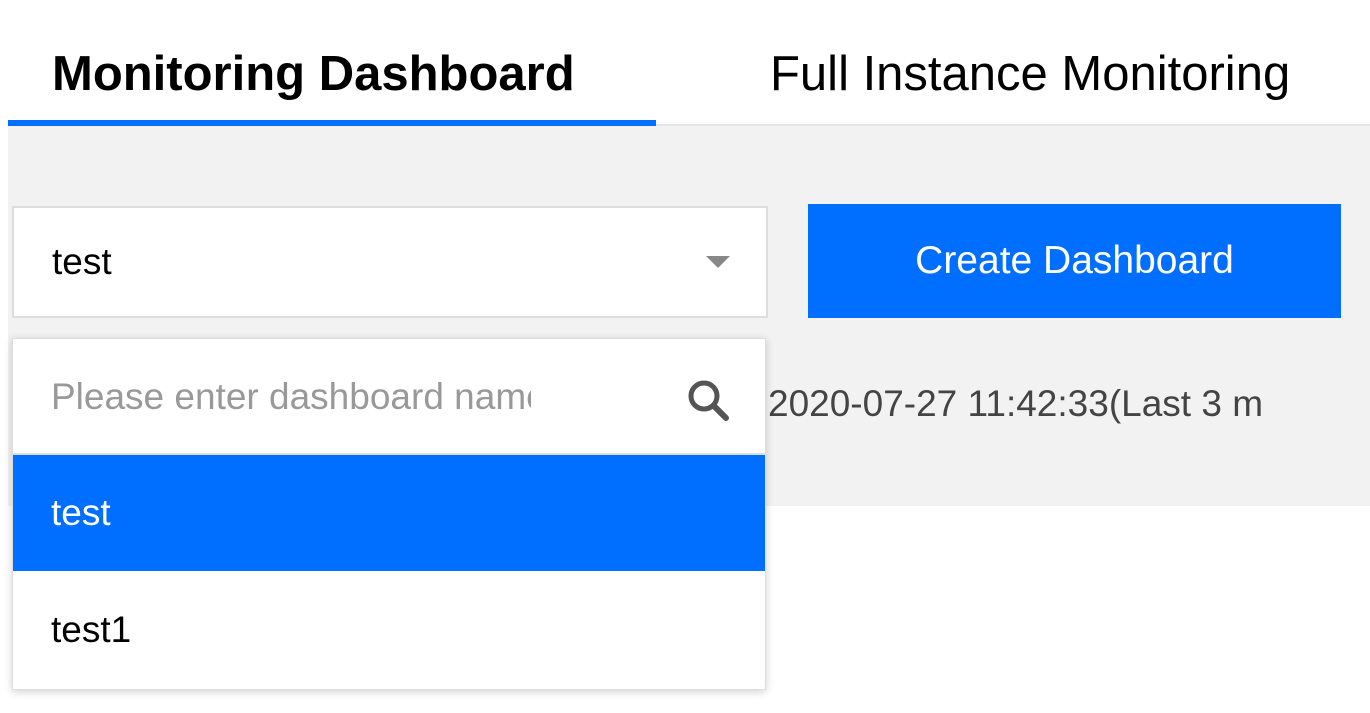 Image resolution: width=1370 pixels, height=713 pixels. Describe the element at coordinates (708, 400) in the screenshot. I see `search-icon` at that location.